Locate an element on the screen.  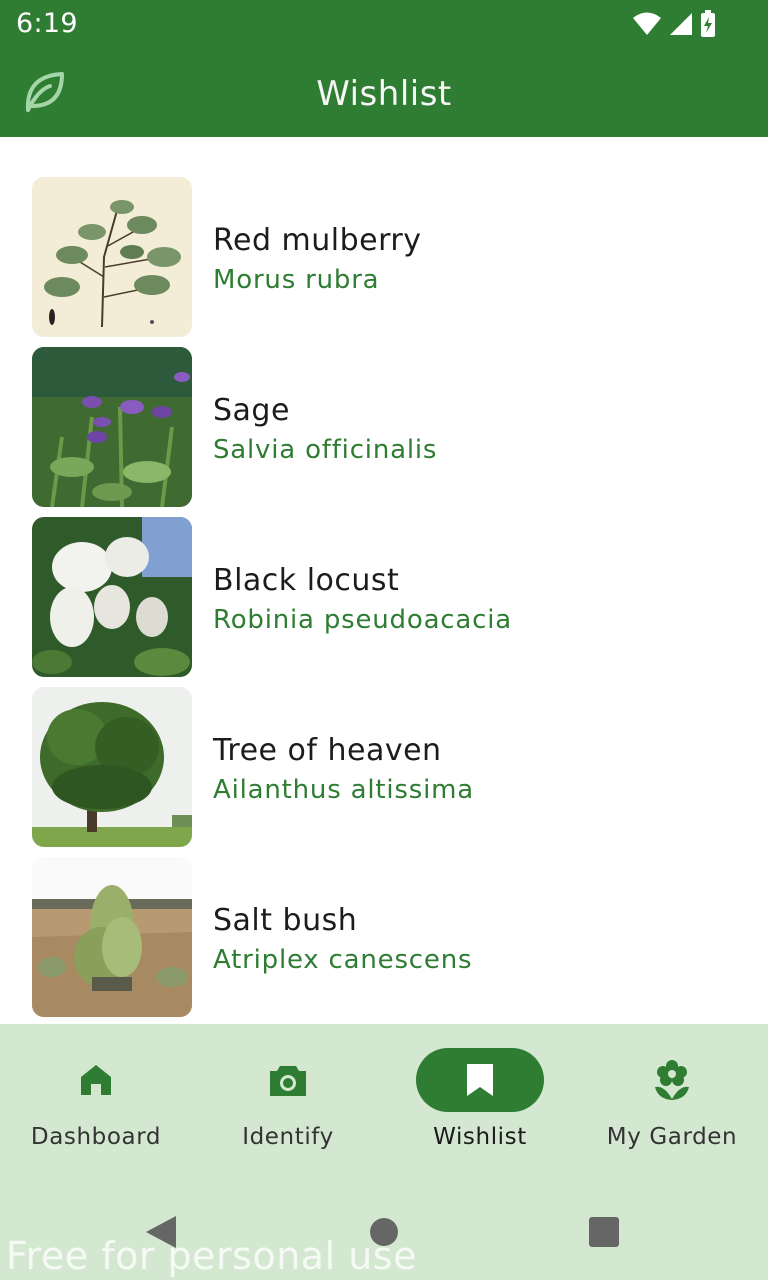
plant-name: Salt bush is located at coordinates (285, 920).